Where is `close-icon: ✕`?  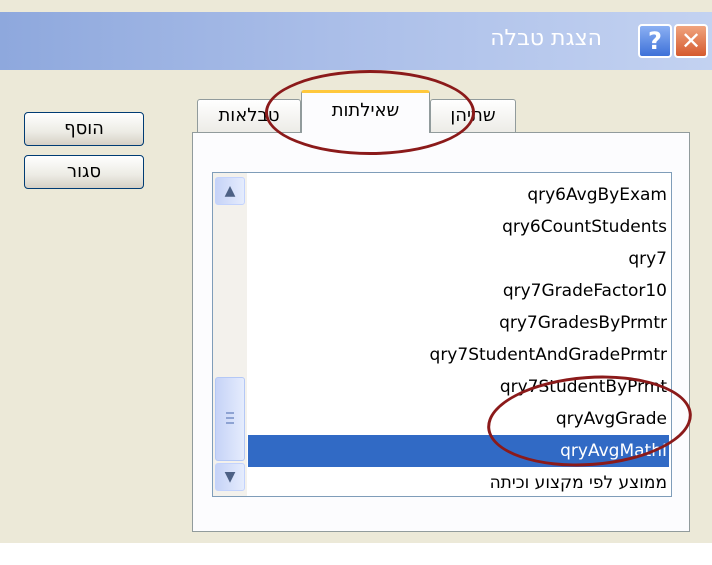
close-icon: ✕ is located at coordinates (691, 41).